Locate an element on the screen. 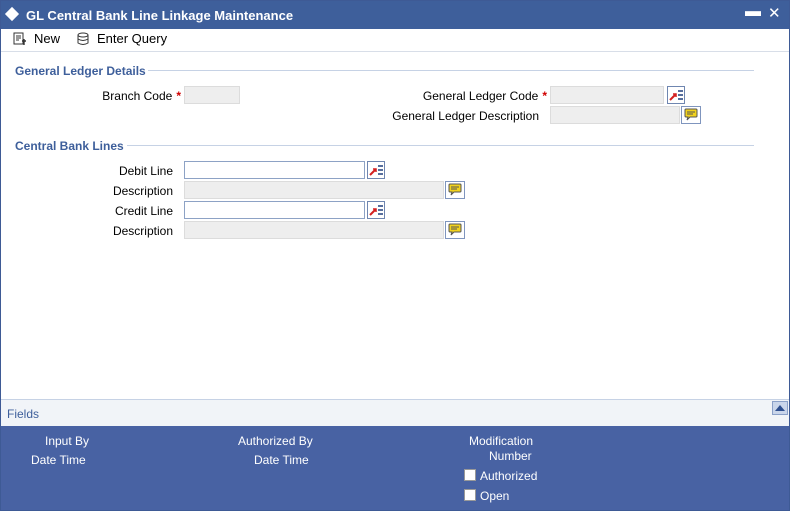 The image size is (790, 511). fields-link: Fields is located at coordinates (23, 414).